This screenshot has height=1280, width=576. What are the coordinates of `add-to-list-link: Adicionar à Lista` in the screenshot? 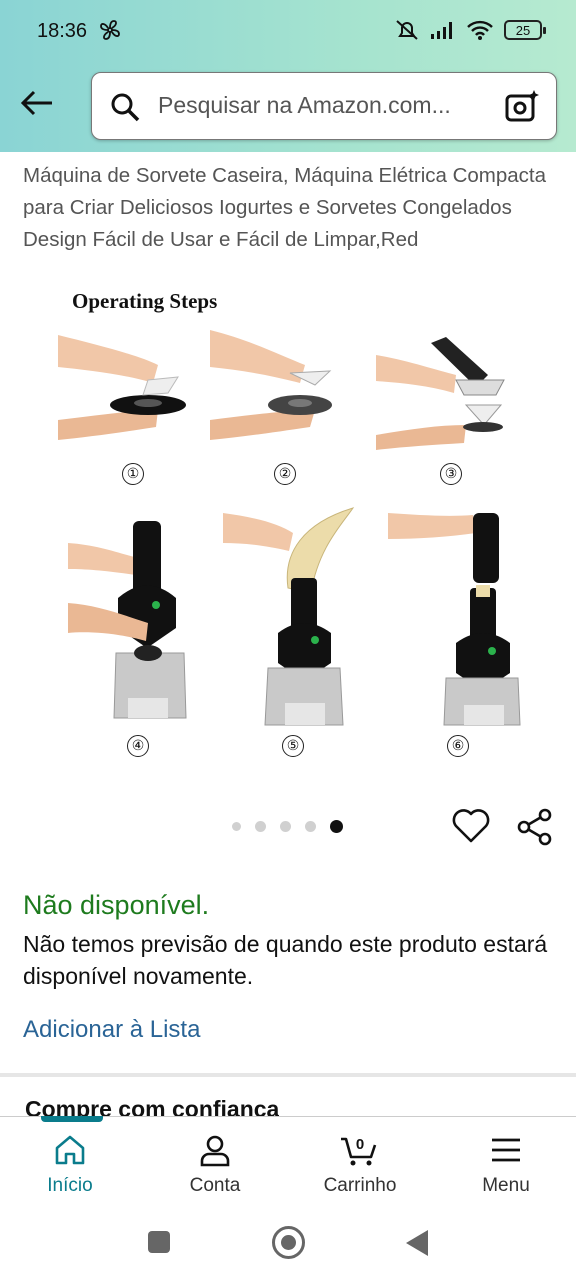 It's located at (111, 1030).